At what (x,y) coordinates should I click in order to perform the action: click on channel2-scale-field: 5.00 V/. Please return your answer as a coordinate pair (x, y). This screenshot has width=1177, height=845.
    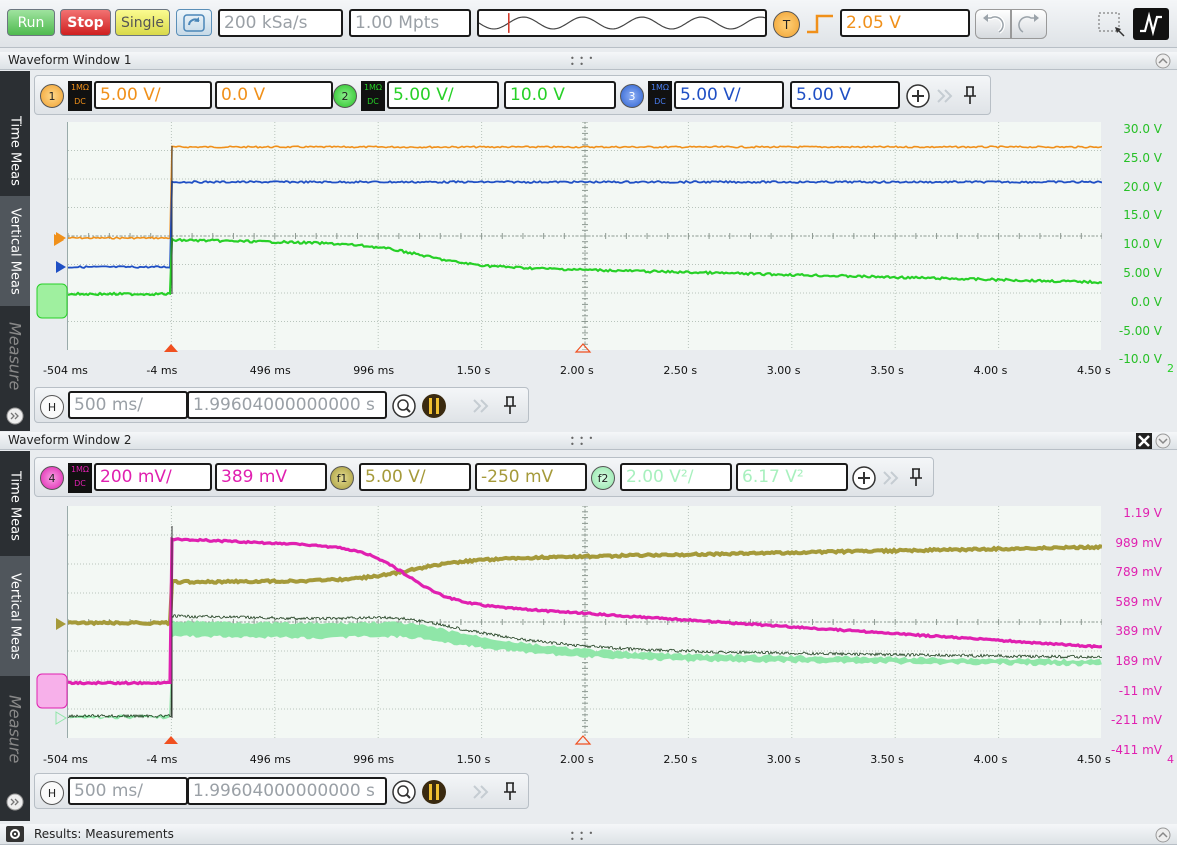
    Looking at the image, I should click on (443, 95).